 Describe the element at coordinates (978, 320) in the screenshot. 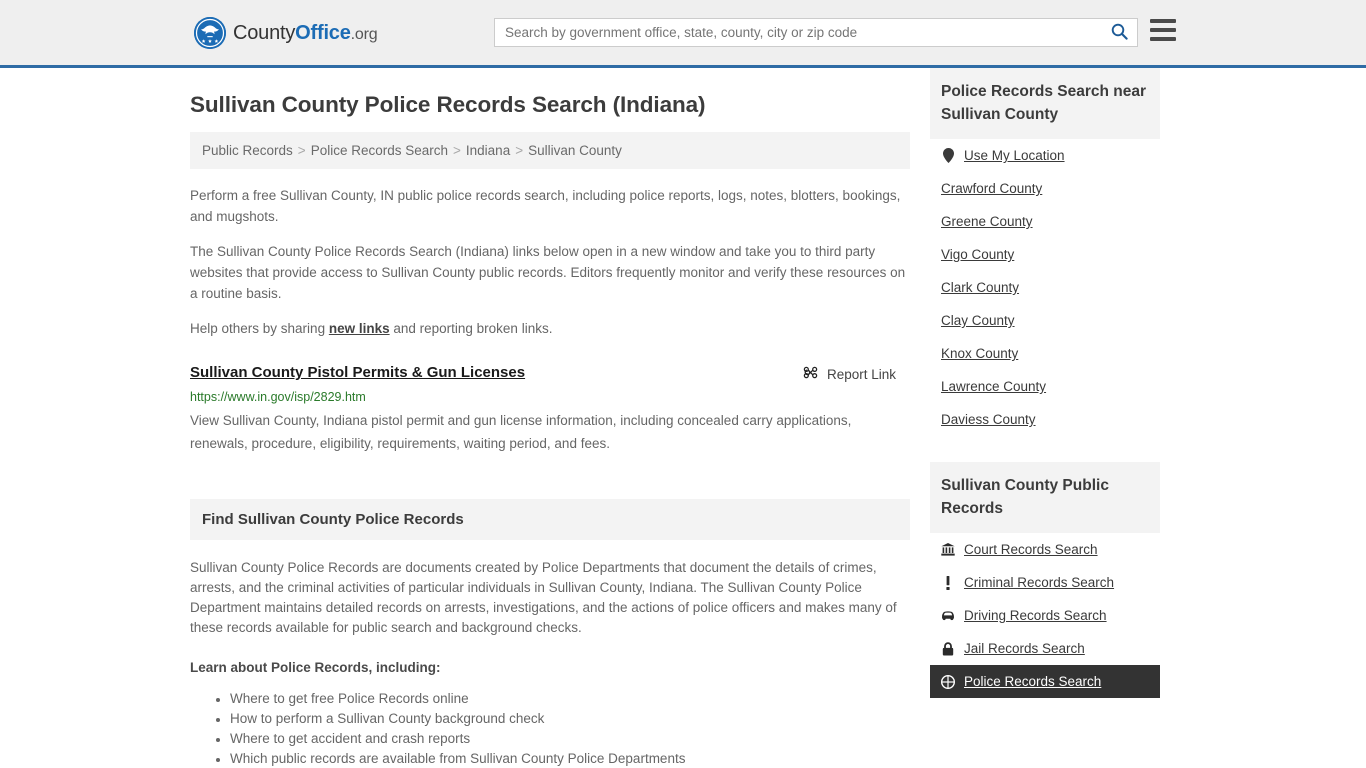

I see `sidebar-link-label: Clay County` at that location.